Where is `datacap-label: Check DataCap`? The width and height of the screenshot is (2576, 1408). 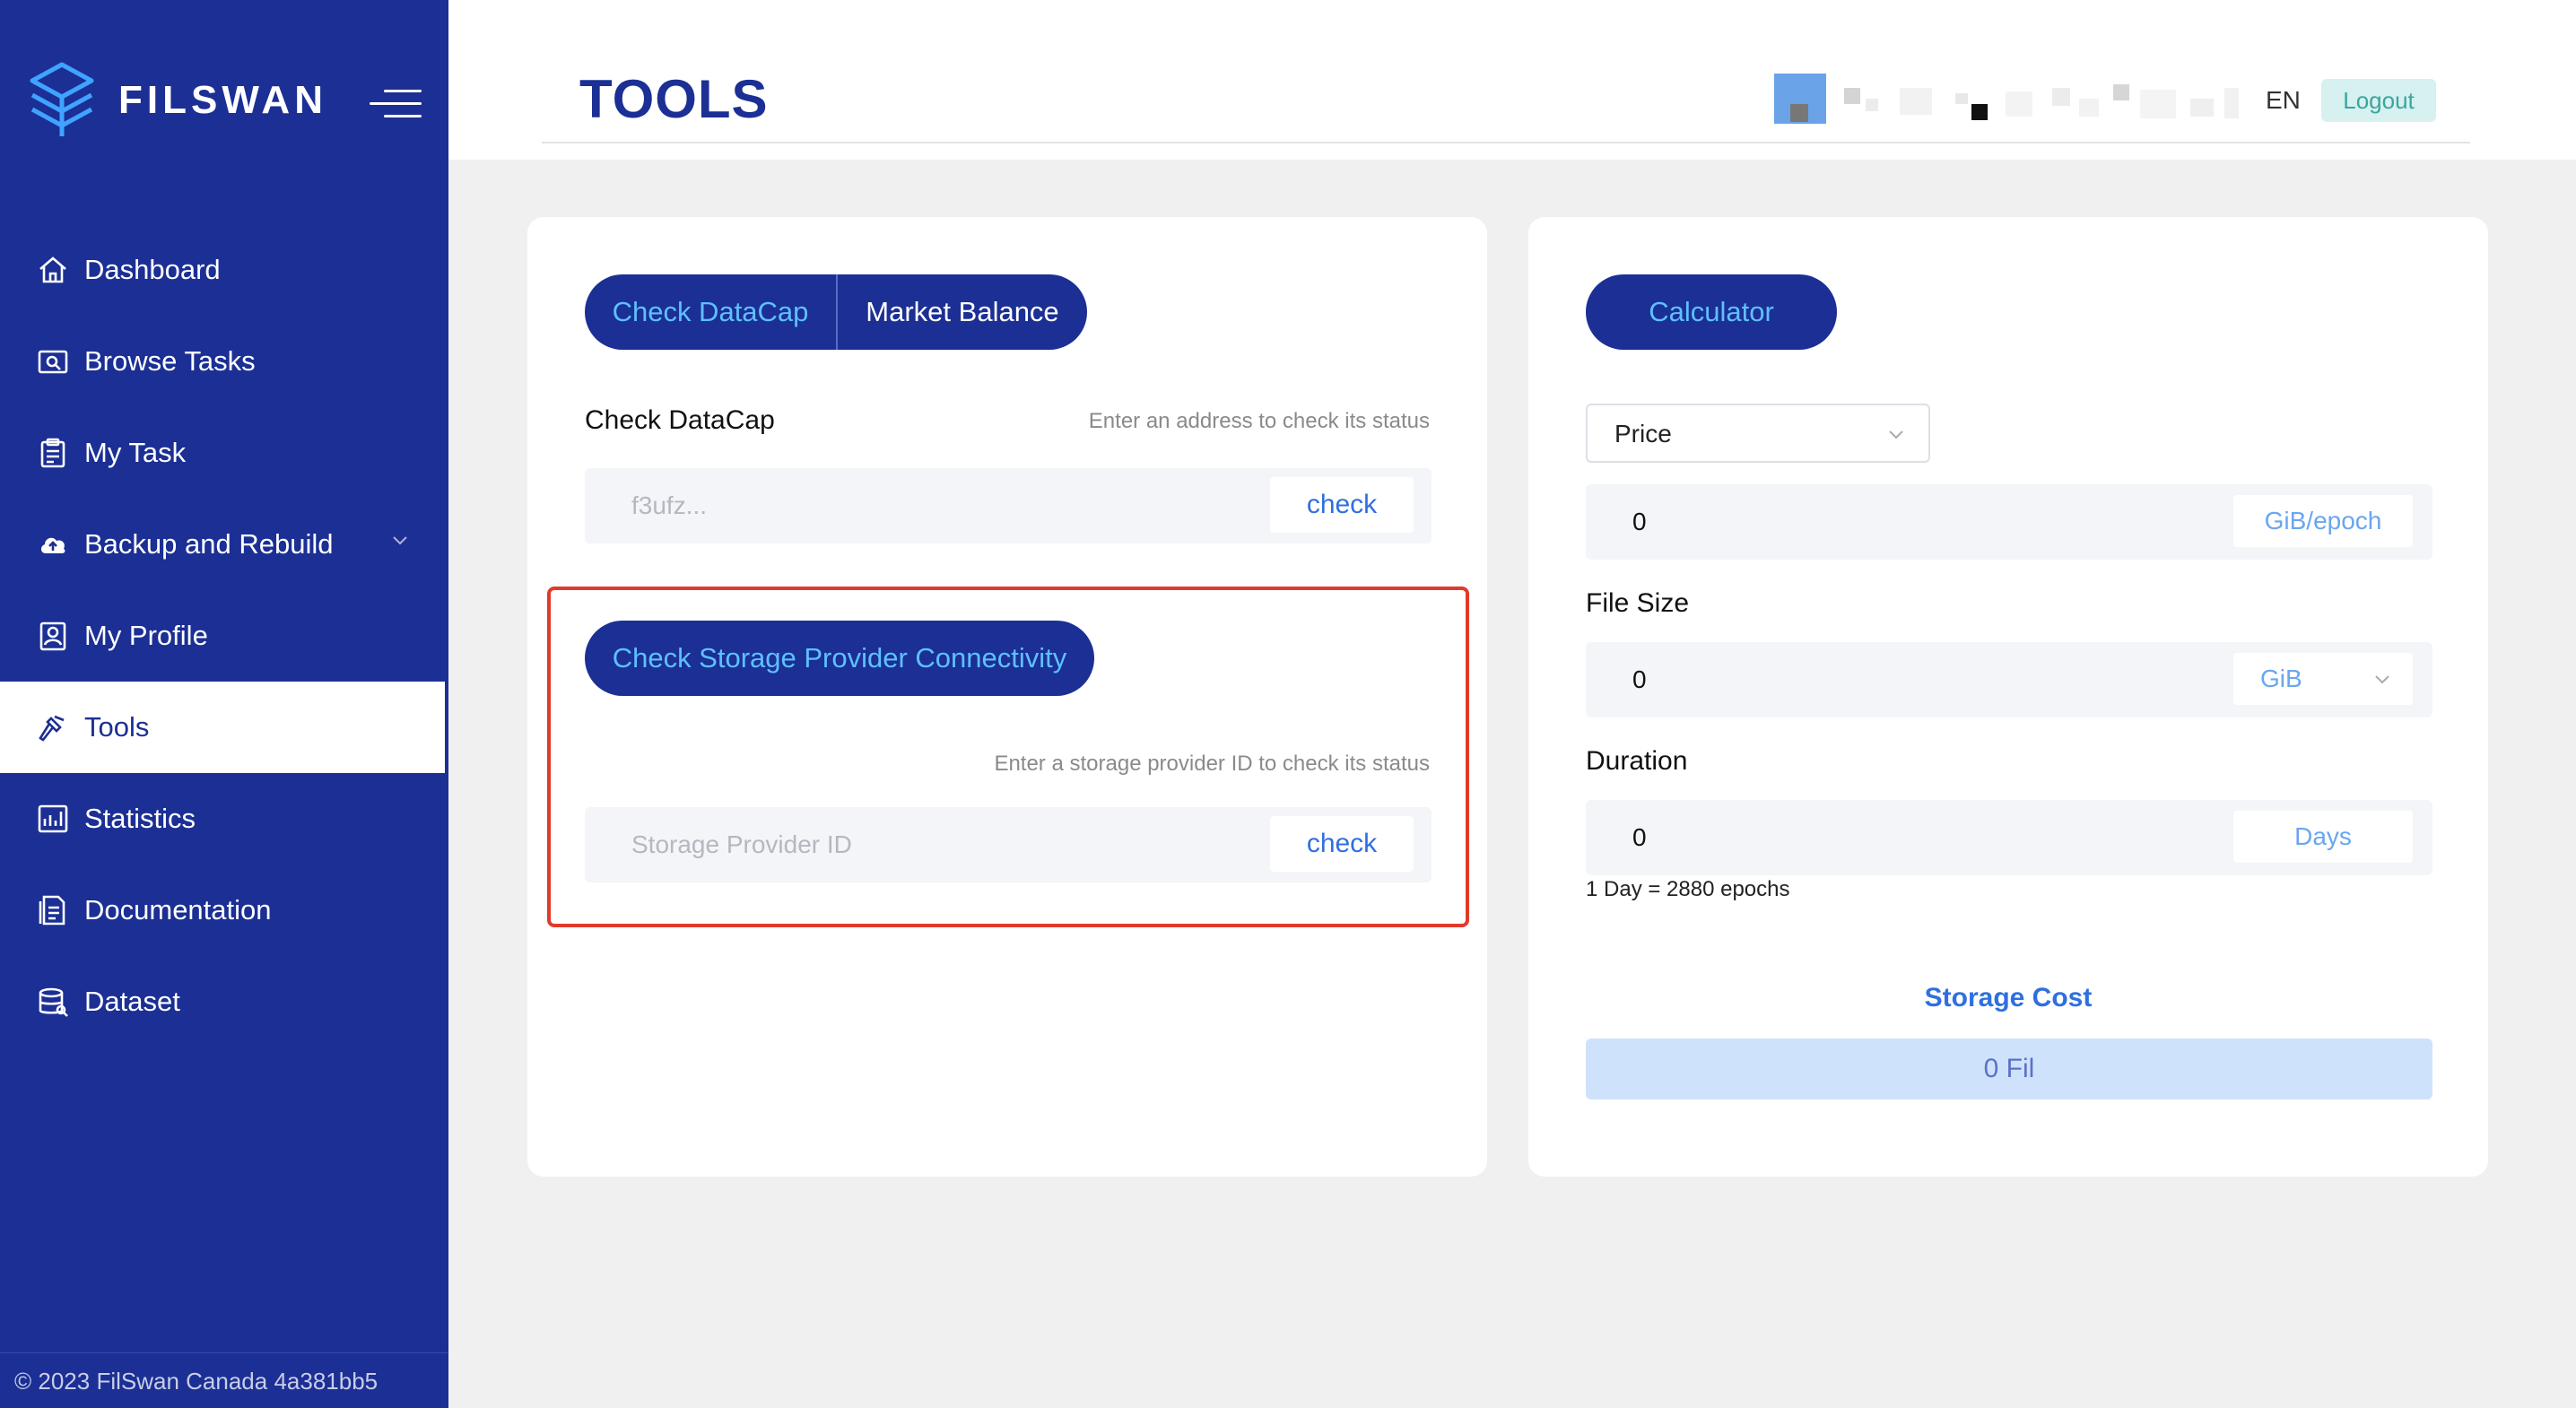 datacap-label: Check DataCap is located at coordinates (680, 420).